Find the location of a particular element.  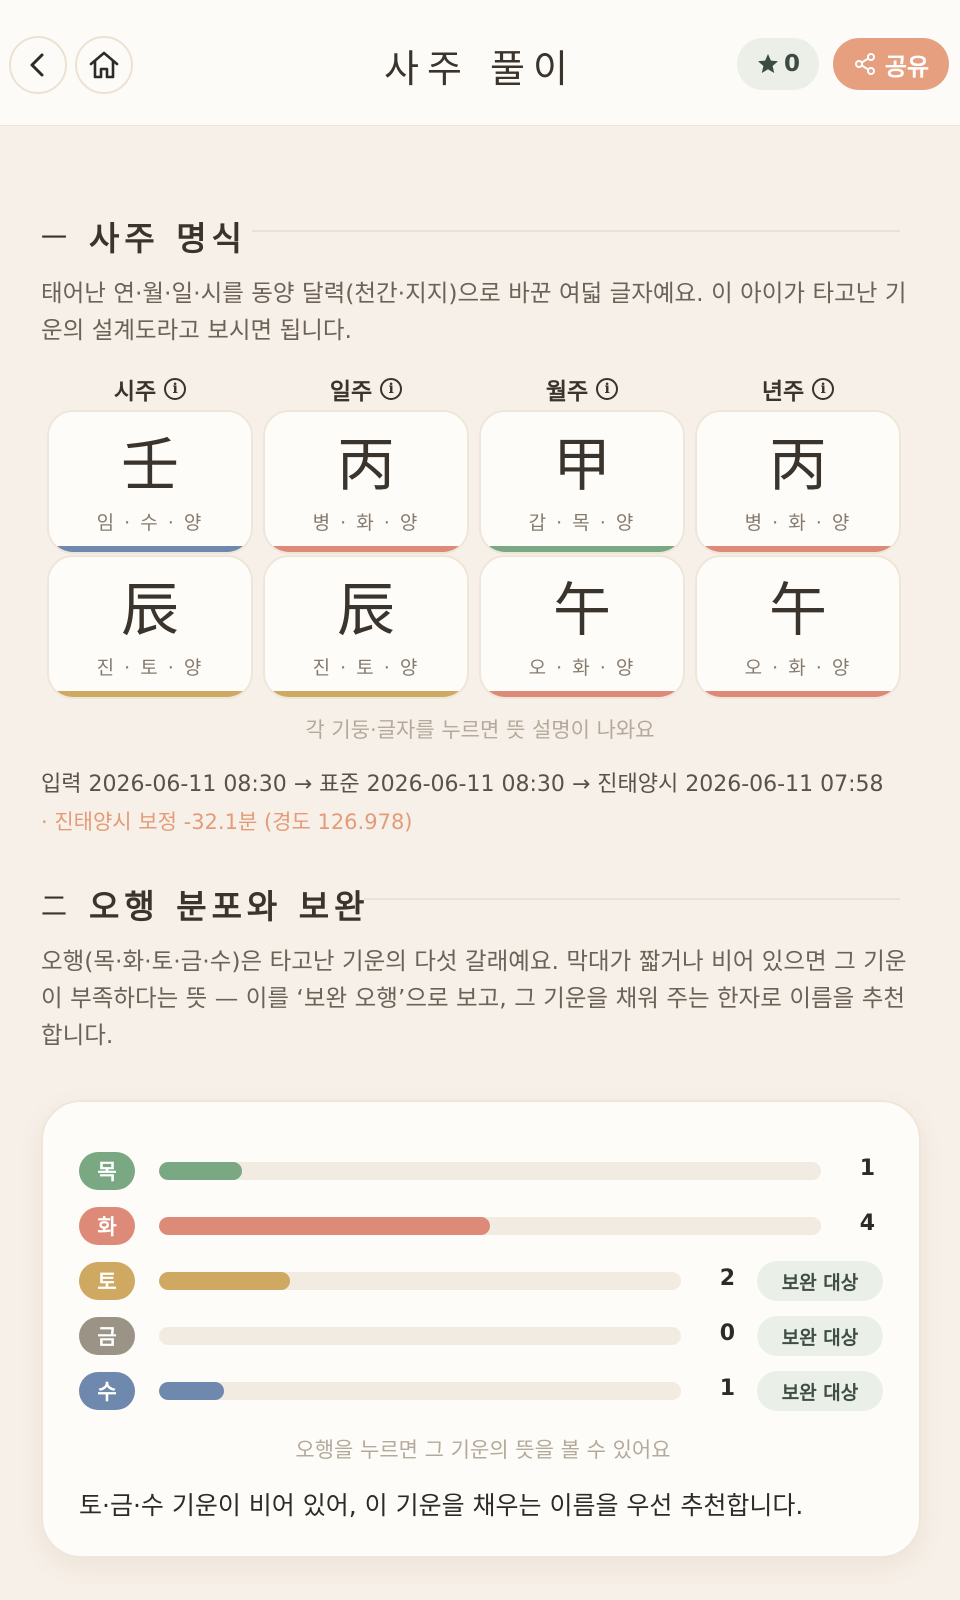

element-chip: 수 is located at coordinates (107, 1391).